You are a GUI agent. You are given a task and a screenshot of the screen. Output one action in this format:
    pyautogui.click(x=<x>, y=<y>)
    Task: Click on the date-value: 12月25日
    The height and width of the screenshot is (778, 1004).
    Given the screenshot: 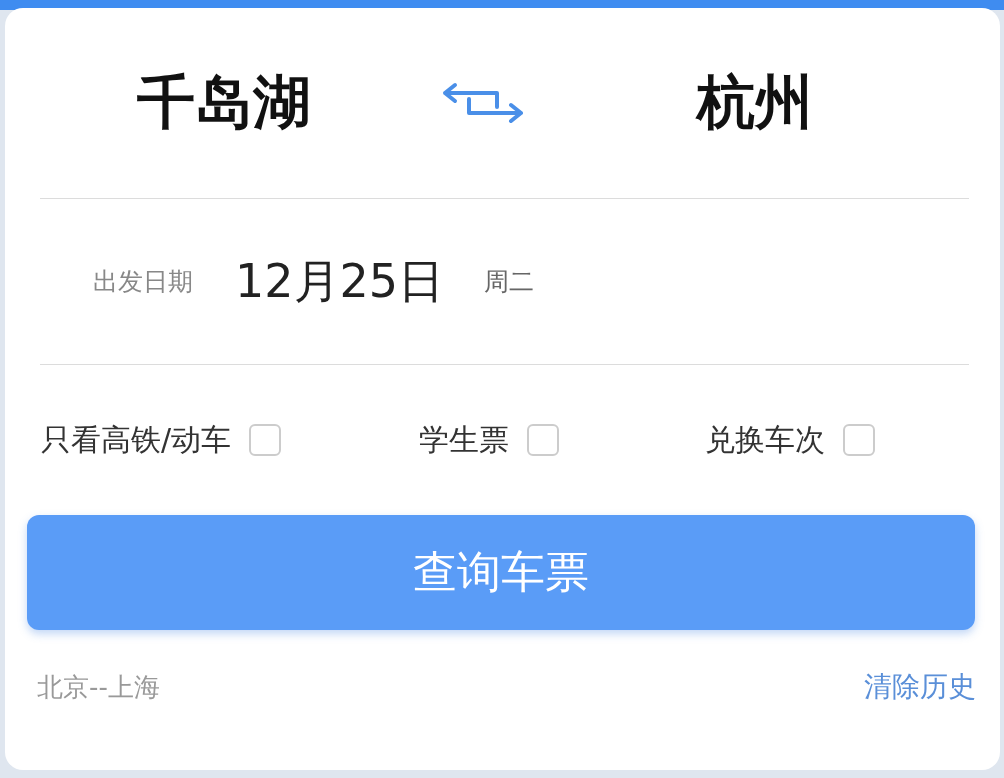 What is the action you would take?
    pyautogui.click(x=340, y=281)
    